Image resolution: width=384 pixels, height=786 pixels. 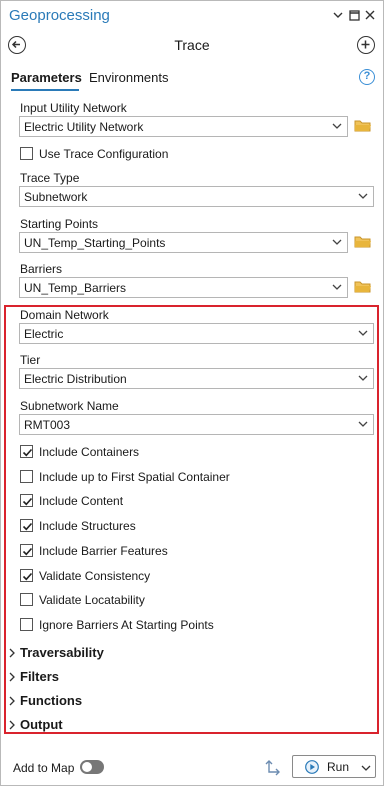 What do you see at coordinates (73, 108) in the screenshot?
I see `input-network-label: Input Utility Network` at bounding box center [73, 108].